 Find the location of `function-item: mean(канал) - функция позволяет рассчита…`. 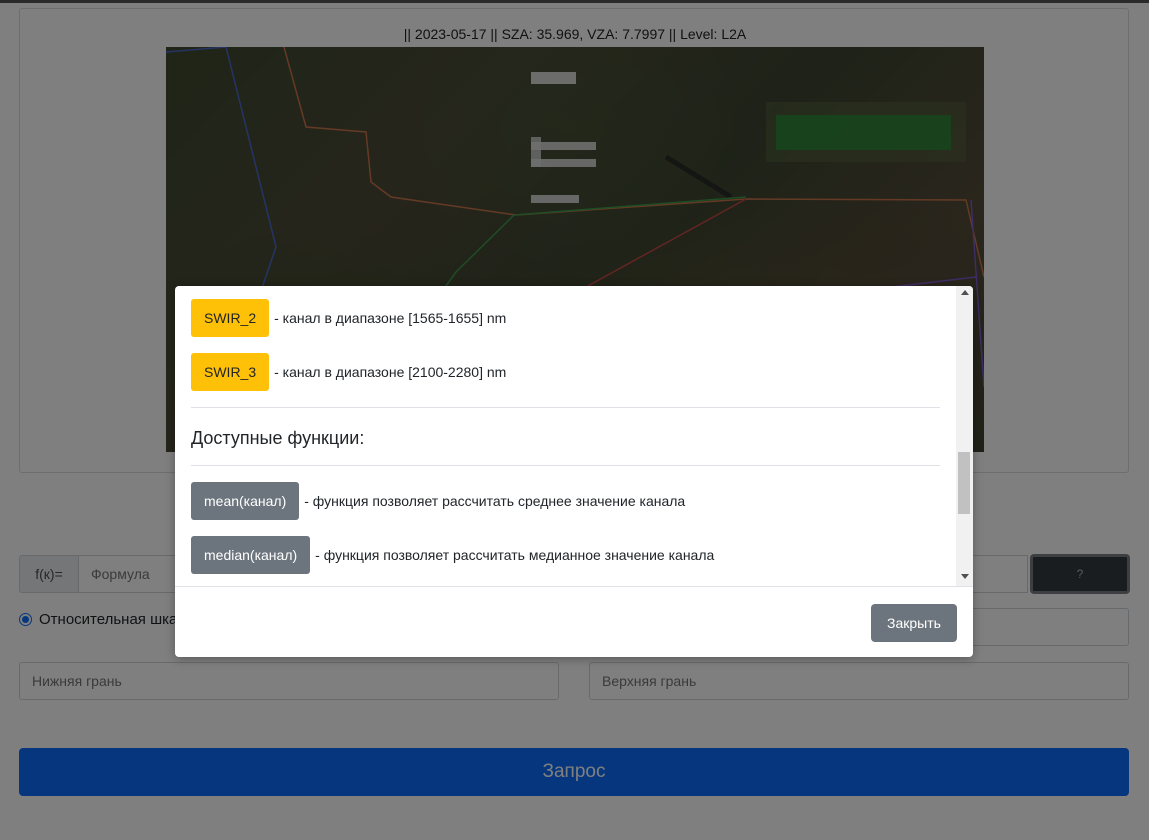

function-item: mean(канал) - функция позволяет рассчита… is located at coordinates (565, 509).